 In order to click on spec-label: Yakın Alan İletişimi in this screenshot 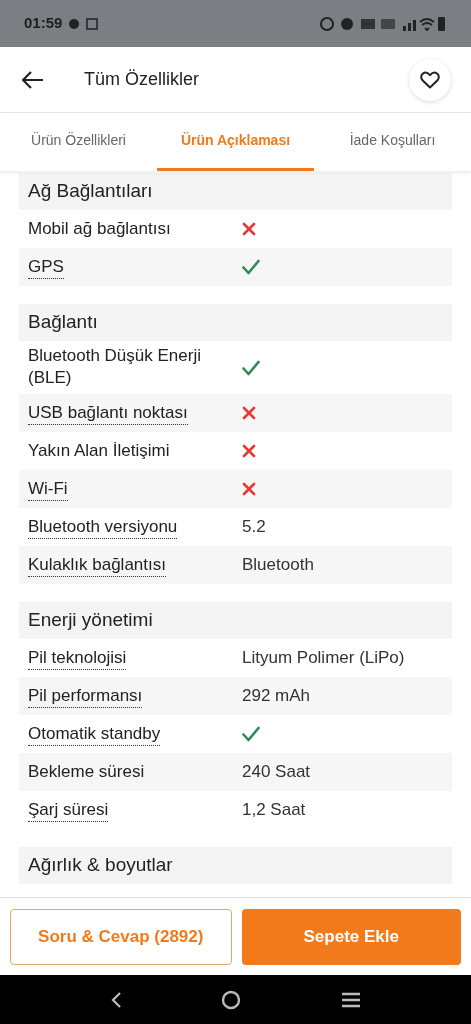, I will do `click(99, 451)`.